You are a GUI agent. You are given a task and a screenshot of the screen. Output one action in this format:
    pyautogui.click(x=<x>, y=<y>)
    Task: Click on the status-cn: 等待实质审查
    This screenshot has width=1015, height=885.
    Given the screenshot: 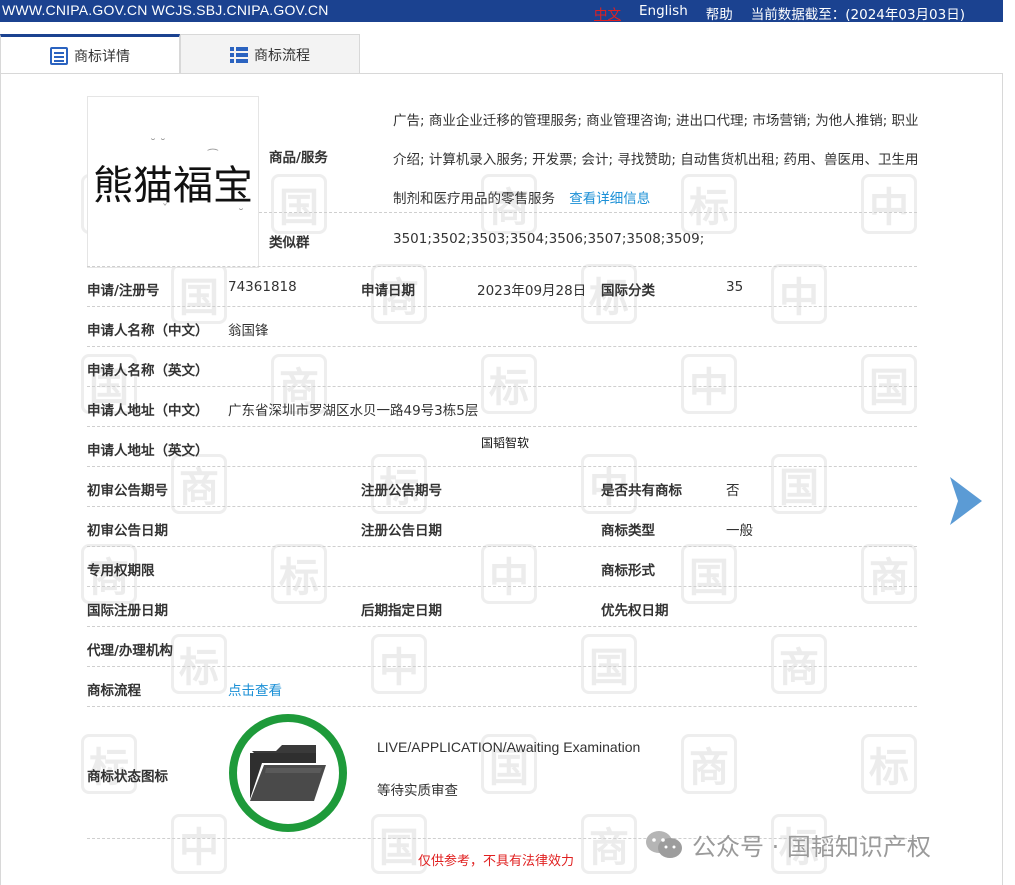 What is the action you would take?
    pyautogui.click(x=417, y=791)
    